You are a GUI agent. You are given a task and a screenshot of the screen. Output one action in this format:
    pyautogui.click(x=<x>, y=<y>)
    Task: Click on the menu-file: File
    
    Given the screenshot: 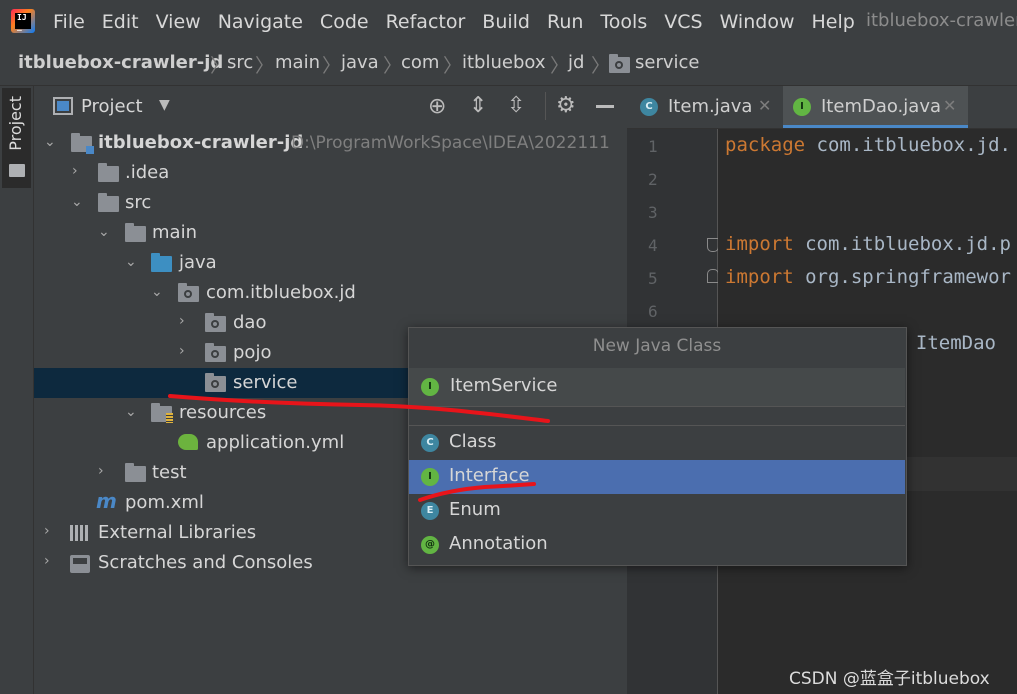 What is the action you would take?
    pyautogui.click(x=69, y=22)
    